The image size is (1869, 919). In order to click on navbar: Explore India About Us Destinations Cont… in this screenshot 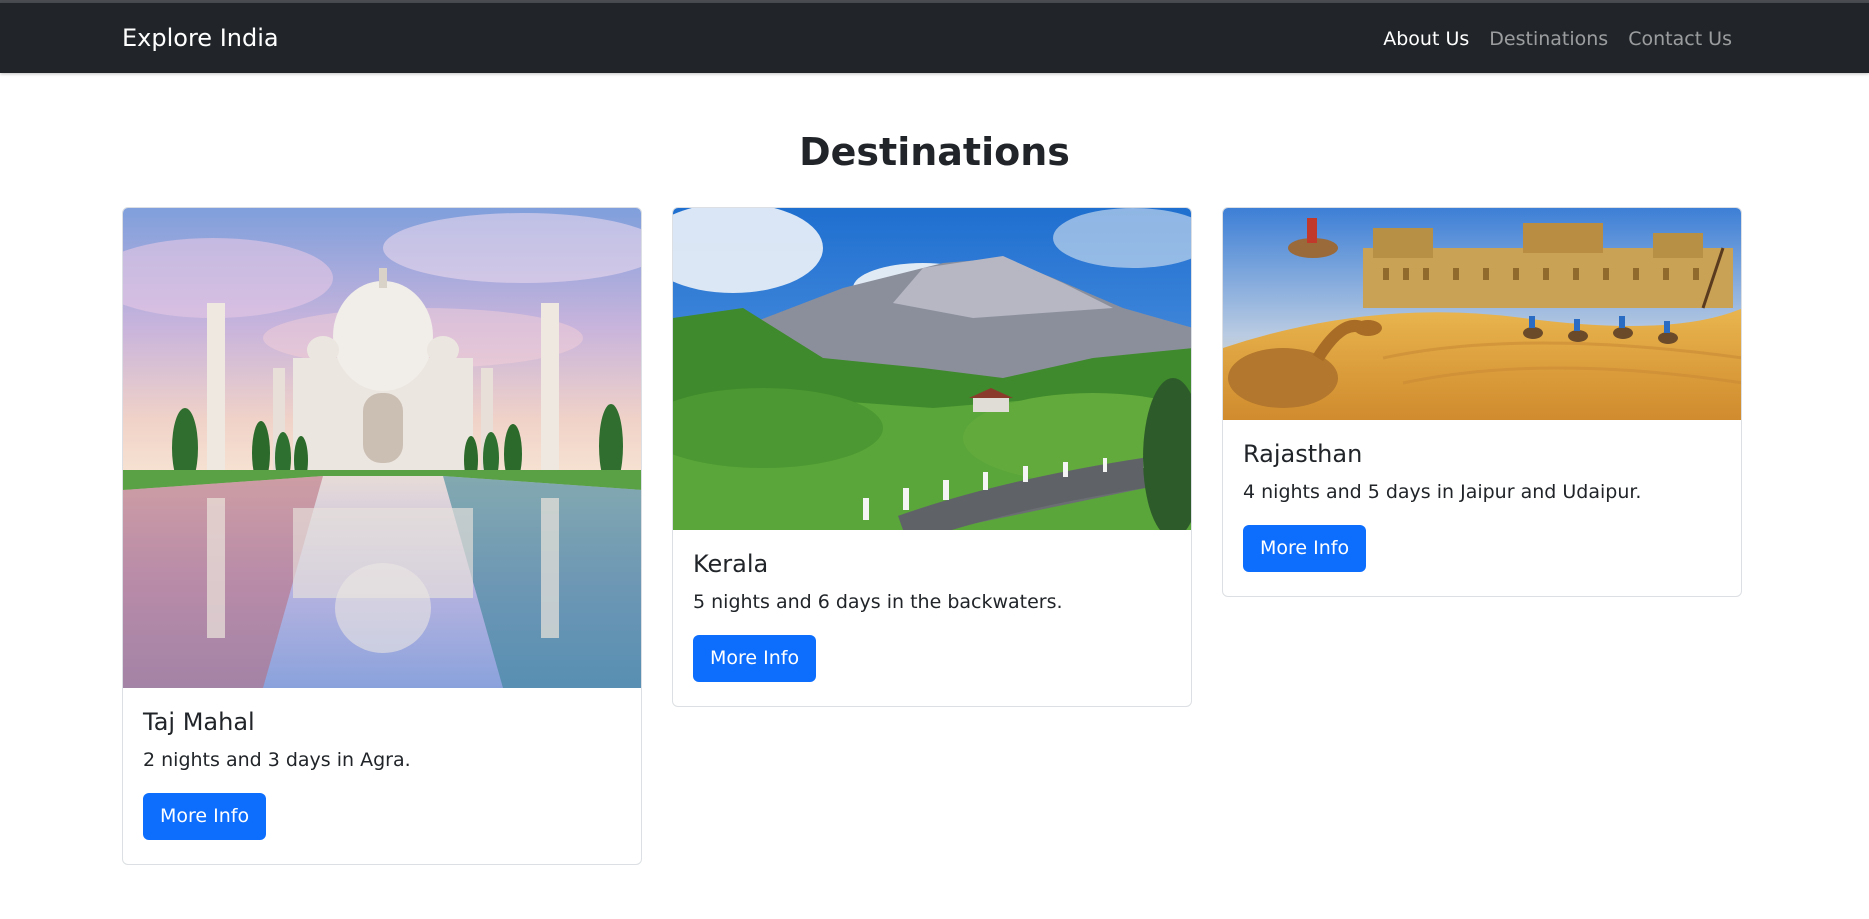, I will do `click(934, 38)`.